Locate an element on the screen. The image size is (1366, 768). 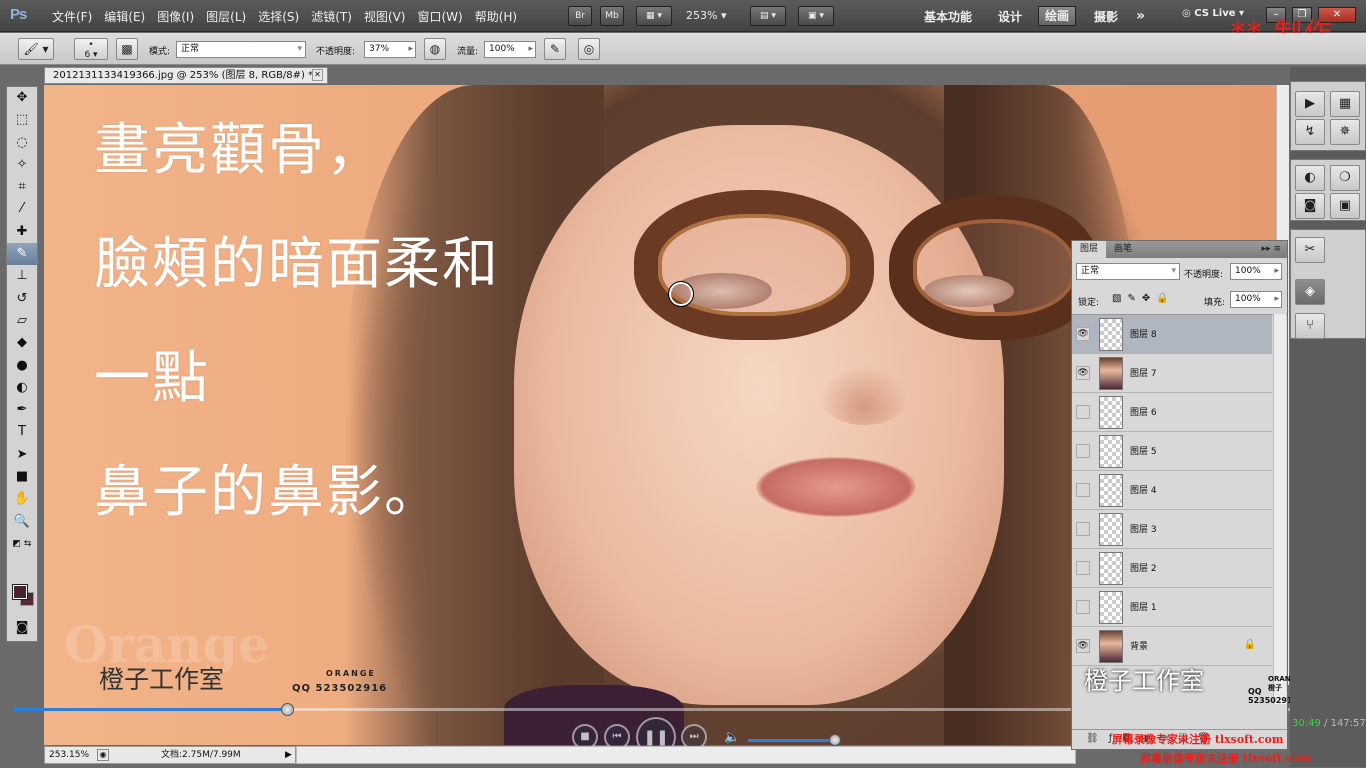
mini-bridge-button: Mb is located at coordinates (612, 16).